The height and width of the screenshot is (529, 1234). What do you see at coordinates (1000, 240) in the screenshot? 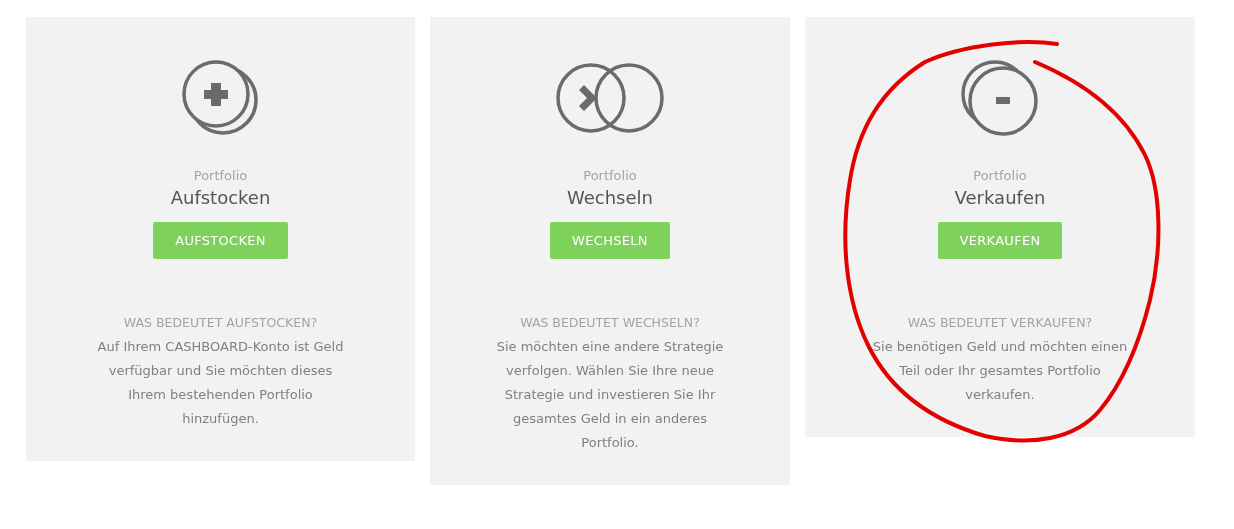
I see `action-button: VERKAUFEN` at bounding box center [1000, 240].